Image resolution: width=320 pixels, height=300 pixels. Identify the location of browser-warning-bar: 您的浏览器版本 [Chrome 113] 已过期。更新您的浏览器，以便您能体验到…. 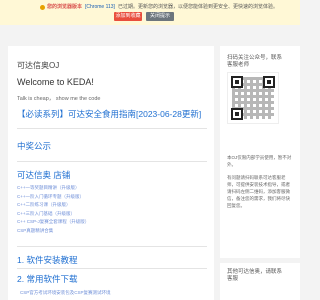
(150, 12).